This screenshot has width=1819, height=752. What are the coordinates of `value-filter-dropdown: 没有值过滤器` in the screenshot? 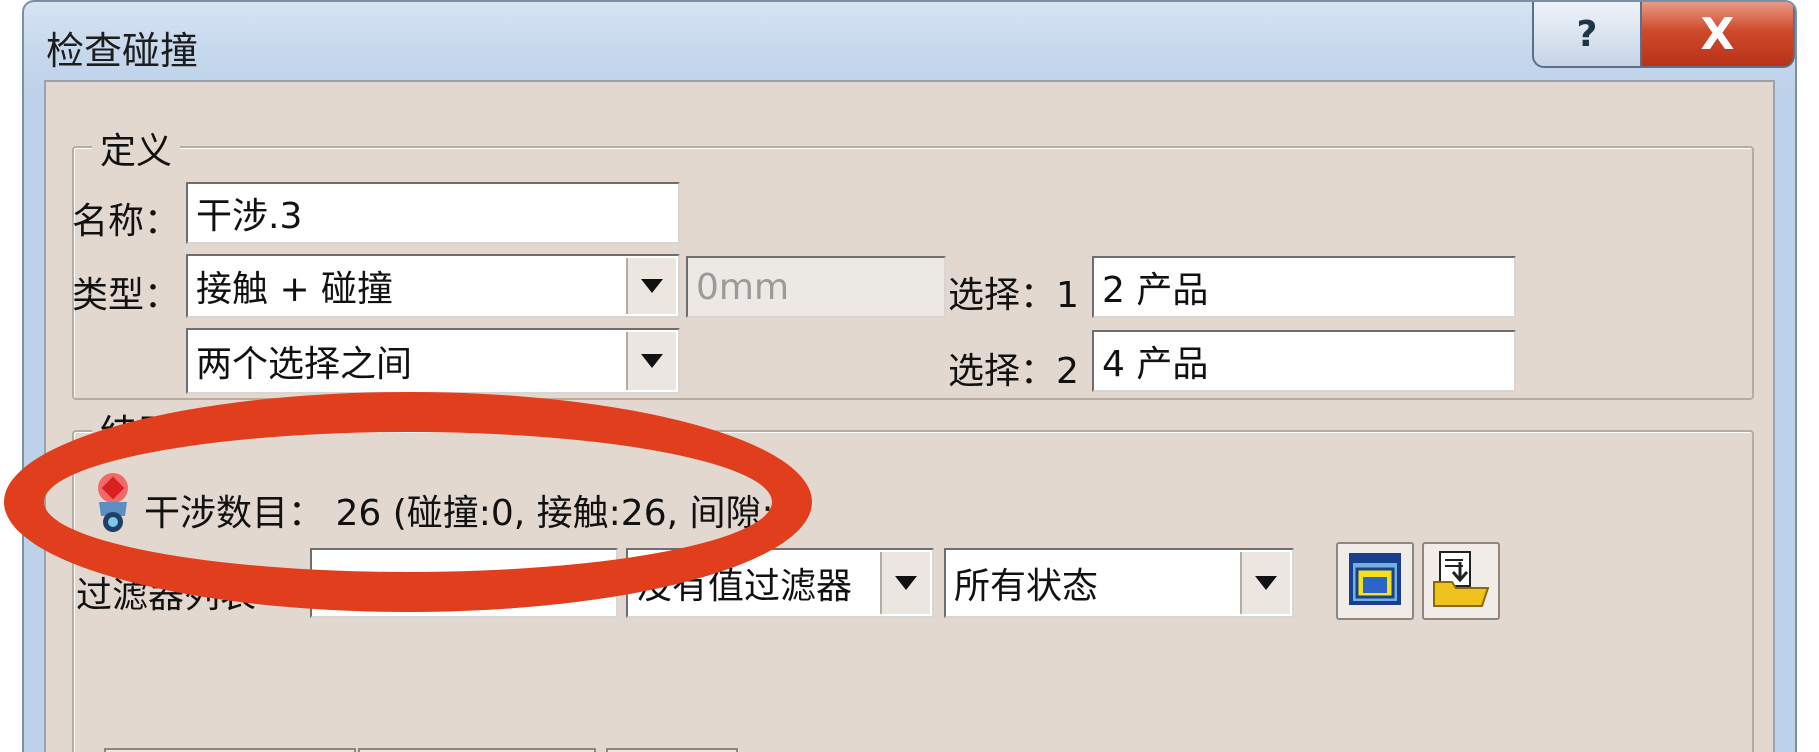 It's located at (780, 583).